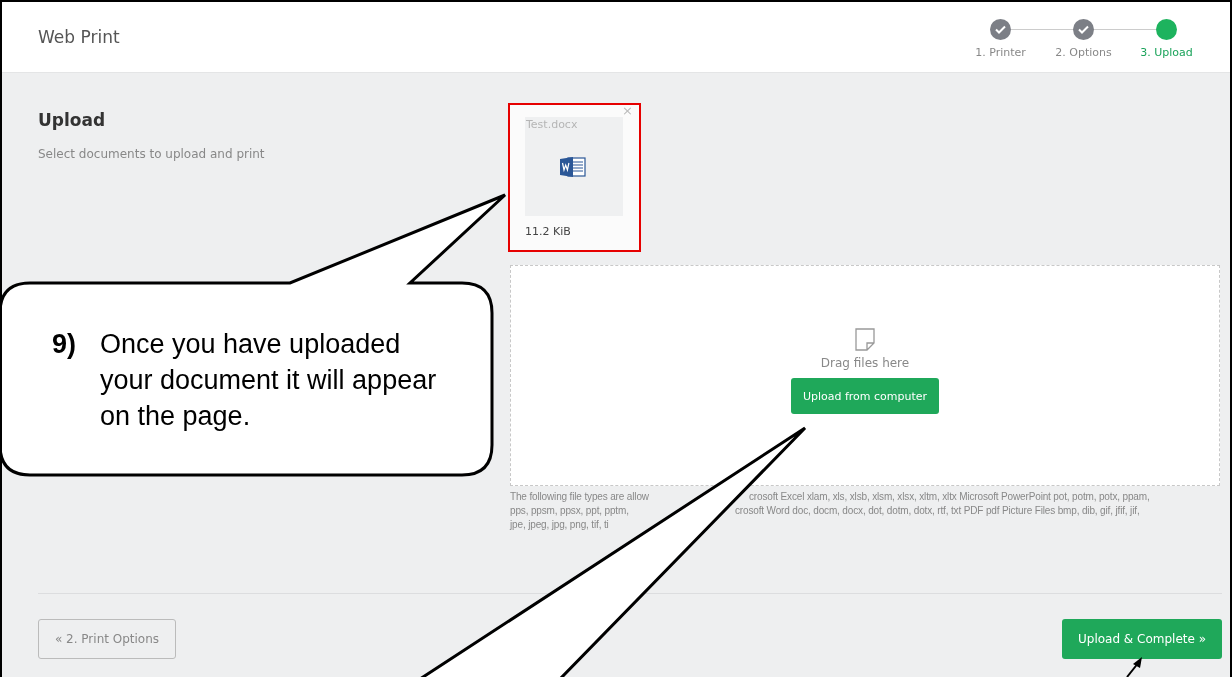 The image size is (1232, 677). What do you see at coordinates (570, 511) in the screenshot?
I see `file-types-text: pps, ppsm, ppsx, ppt, pptm,` at bounding box center [570, 511].